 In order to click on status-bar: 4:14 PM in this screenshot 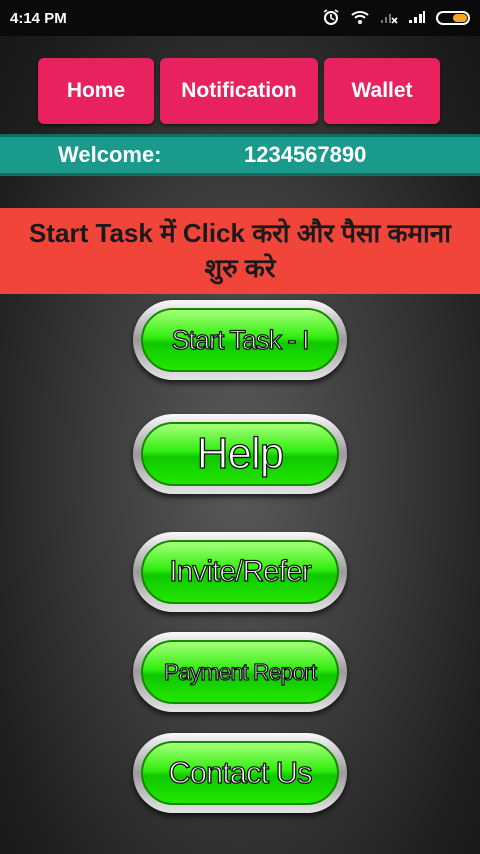, I will do `click(240, 18)`.